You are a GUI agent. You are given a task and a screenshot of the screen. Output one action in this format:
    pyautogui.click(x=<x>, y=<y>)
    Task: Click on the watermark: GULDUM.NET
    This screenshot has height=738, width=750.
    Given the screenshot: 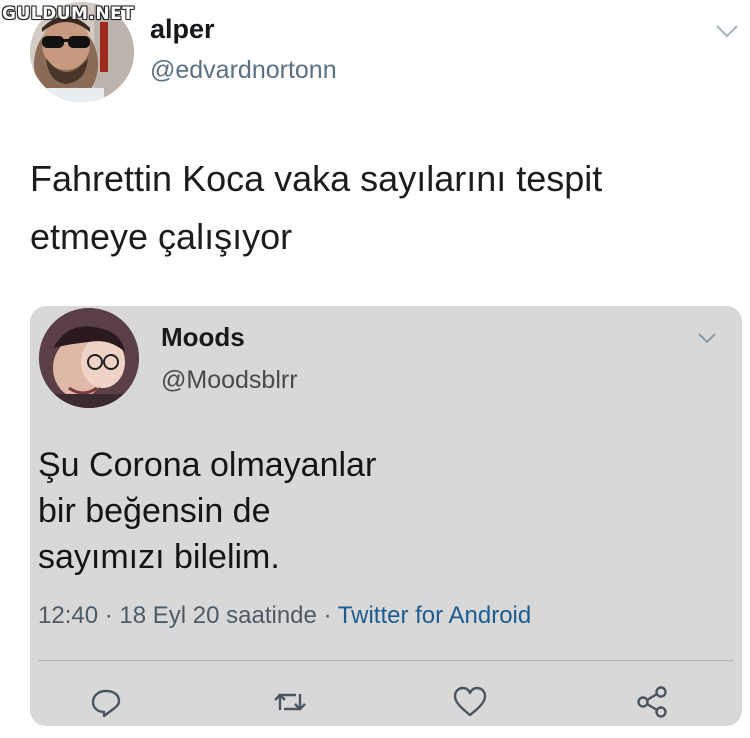 What is the action you would take?
    pyautogui.click(x=68, y=14)
    